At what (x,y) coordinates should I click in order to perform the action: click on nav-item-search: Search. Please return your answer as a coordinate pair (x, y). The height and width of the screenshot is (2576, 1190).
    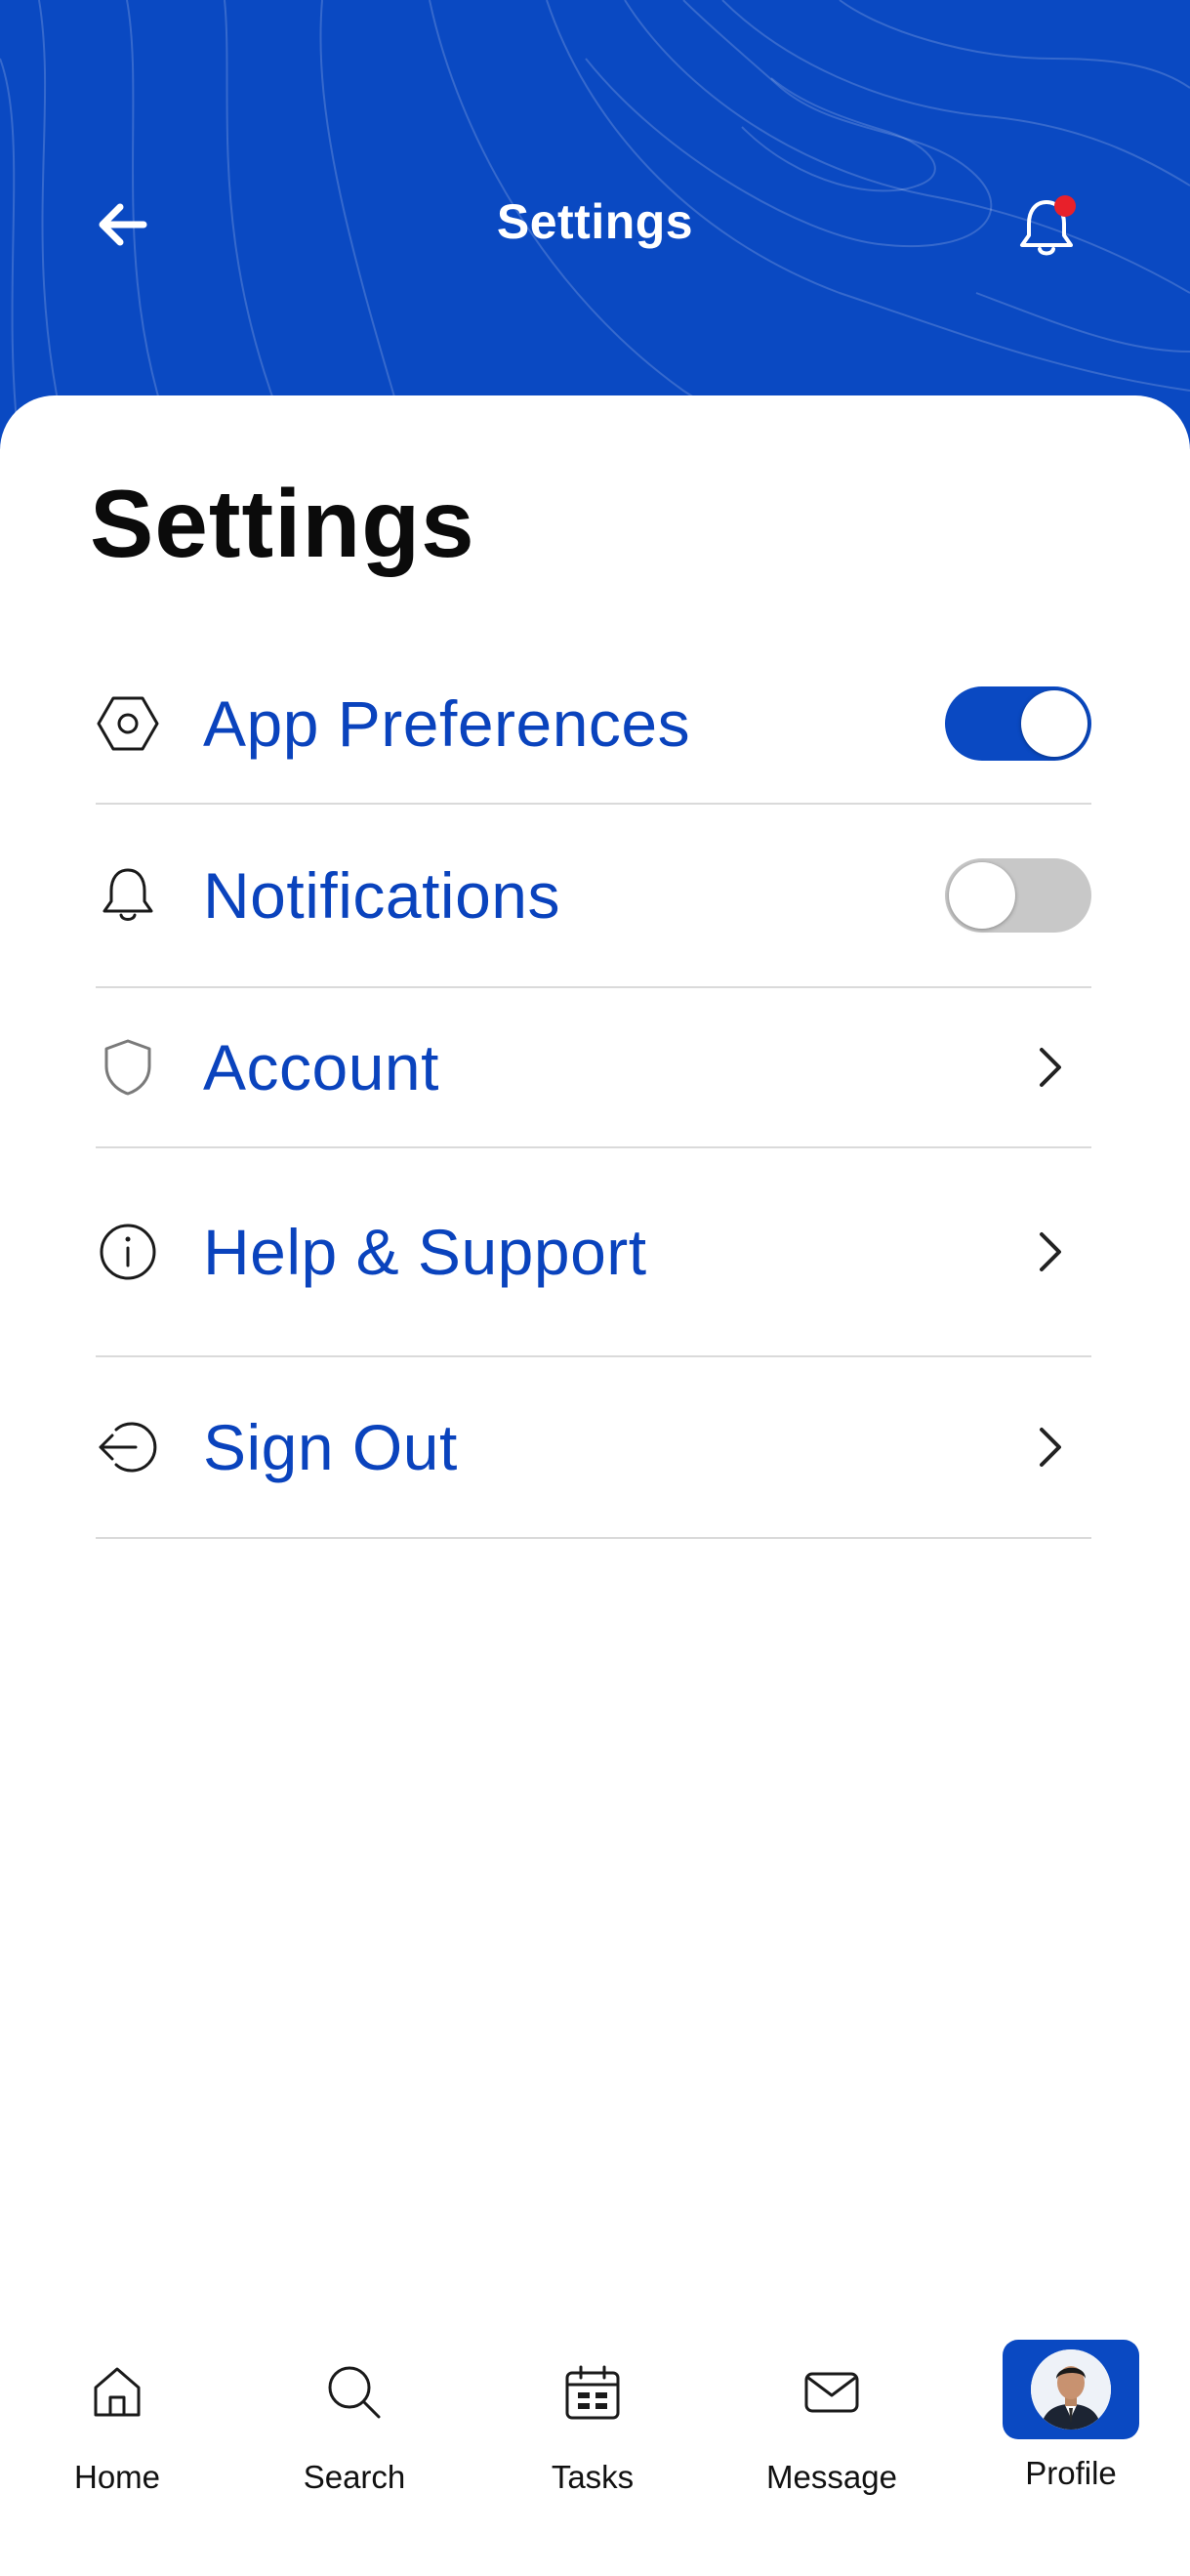
    Looking at the image, I should click on (354, 2412).